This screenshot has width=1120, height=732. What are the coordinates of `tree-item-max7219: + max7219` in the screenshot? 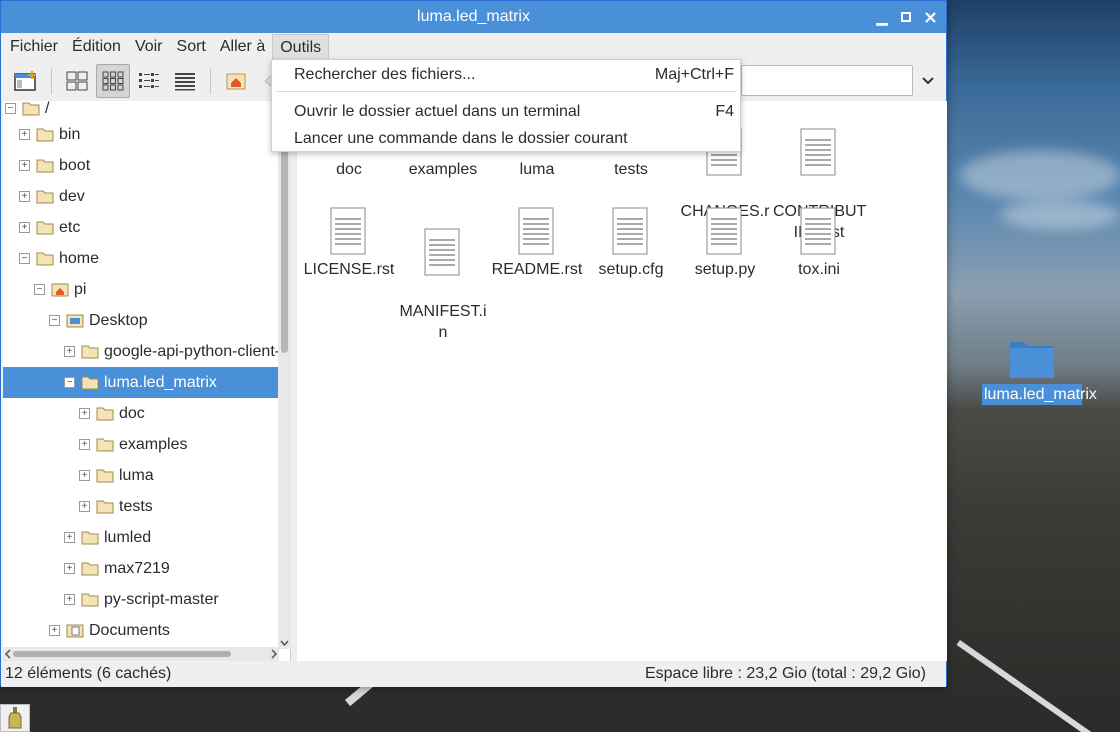 It's located at (117, 568).